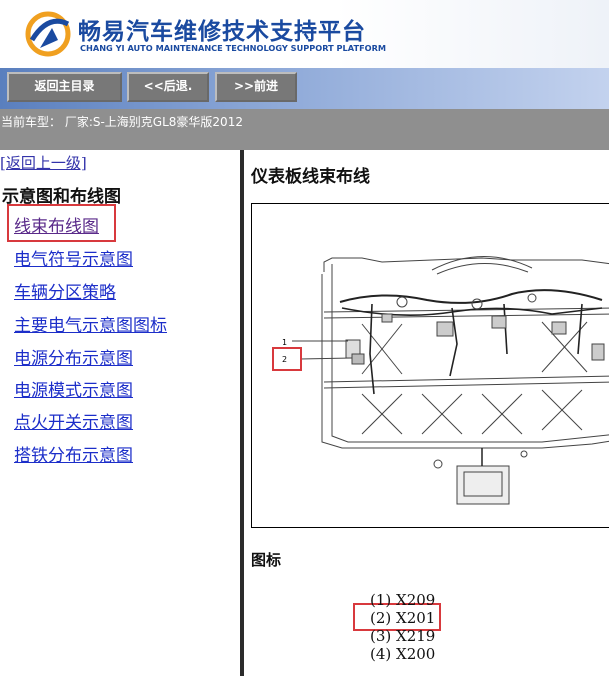  What do you see at coordinates (73, 356) in the screenshot?
I see `menu-item-power-distribution: 电源分布示意图` at bounding box center [73, 356].